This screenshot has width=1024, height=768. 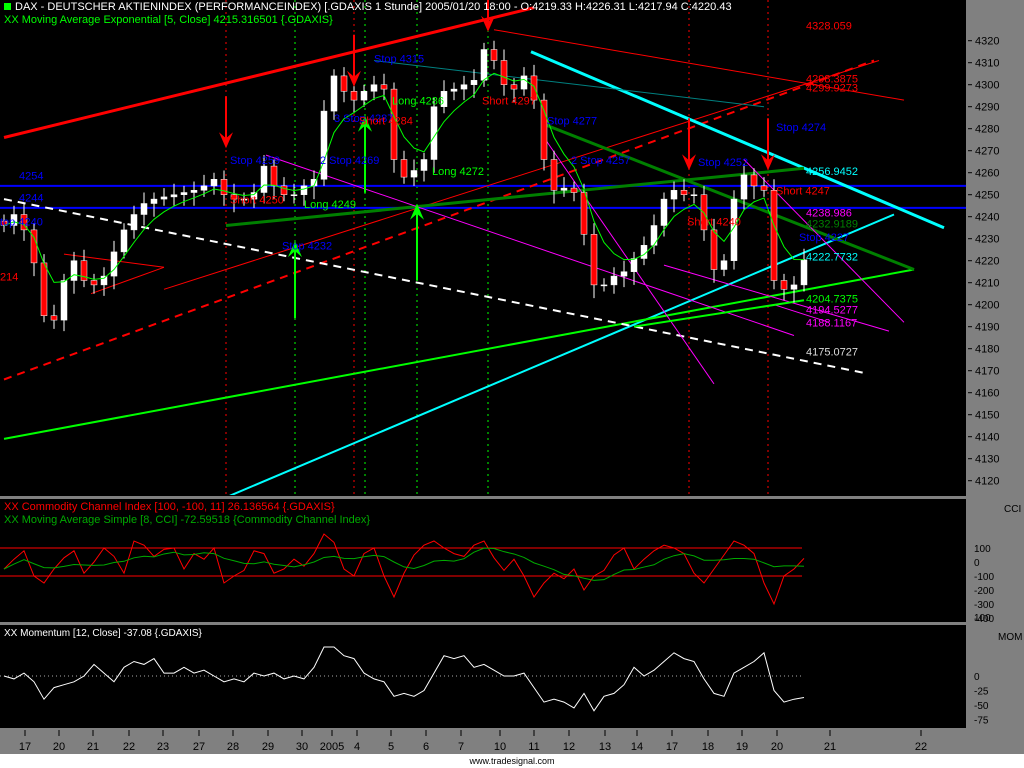 What do you see at coordinates (987, 284) in the screenshot?
I see `y-tick-label: 4210` at bounding box center [987, 284].